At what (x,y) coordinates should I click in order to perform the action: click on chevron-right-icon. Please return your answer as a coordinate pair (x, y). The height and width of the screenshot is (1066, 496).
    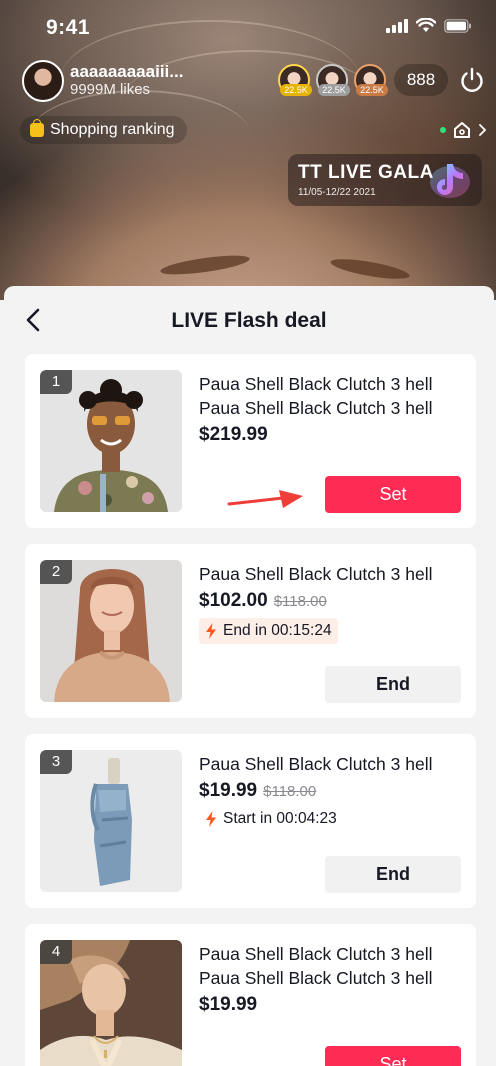
    Looking at the image, I should click on (483, 130).